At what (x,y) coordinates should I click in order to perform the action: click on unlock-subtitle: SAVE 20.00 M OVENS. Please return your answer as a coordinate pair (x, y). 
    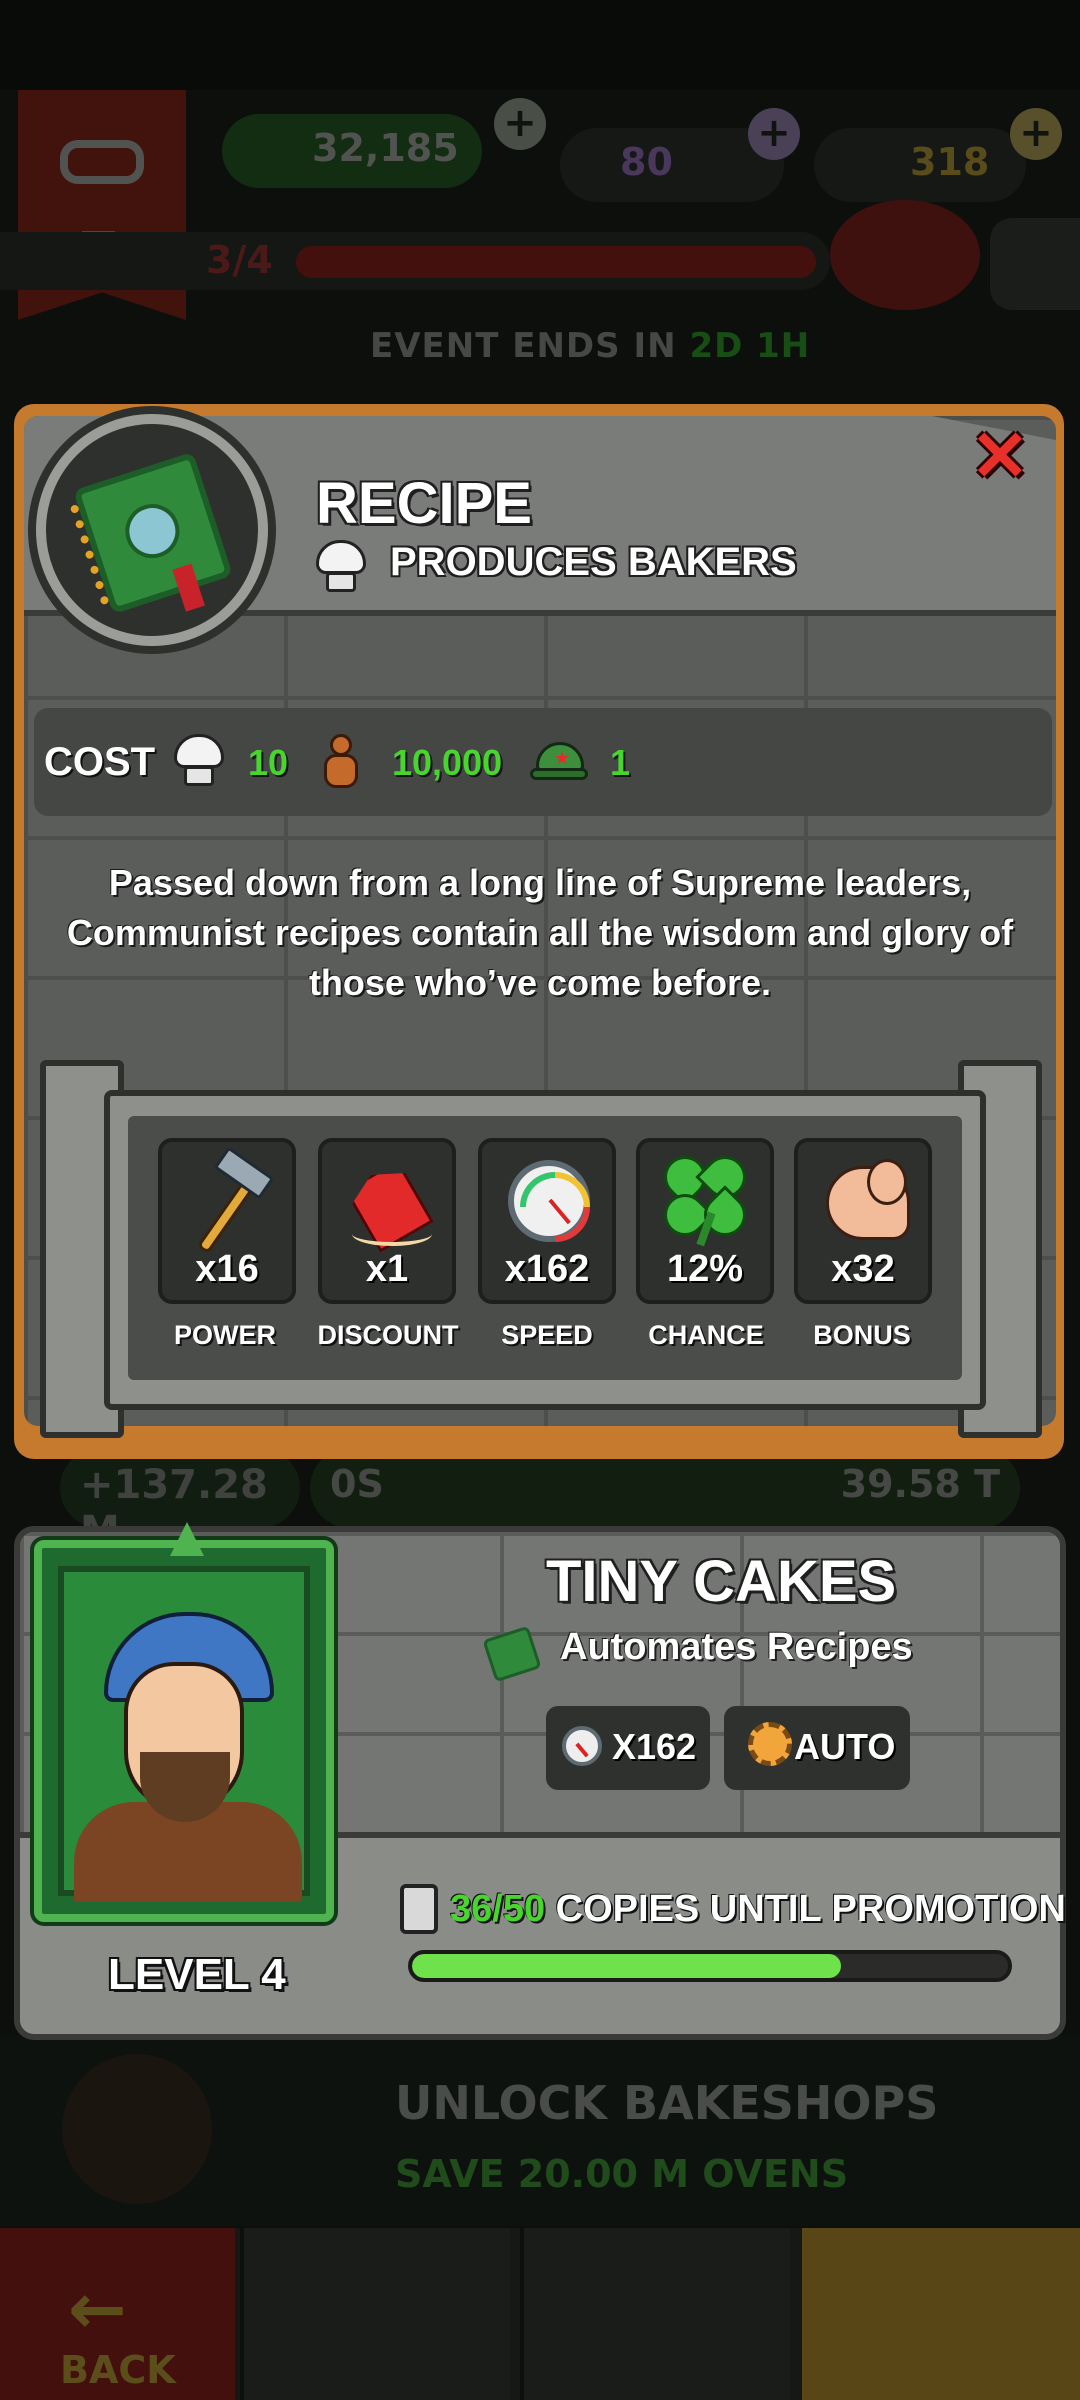
    Looking at the image, I should click on (622, 2174).